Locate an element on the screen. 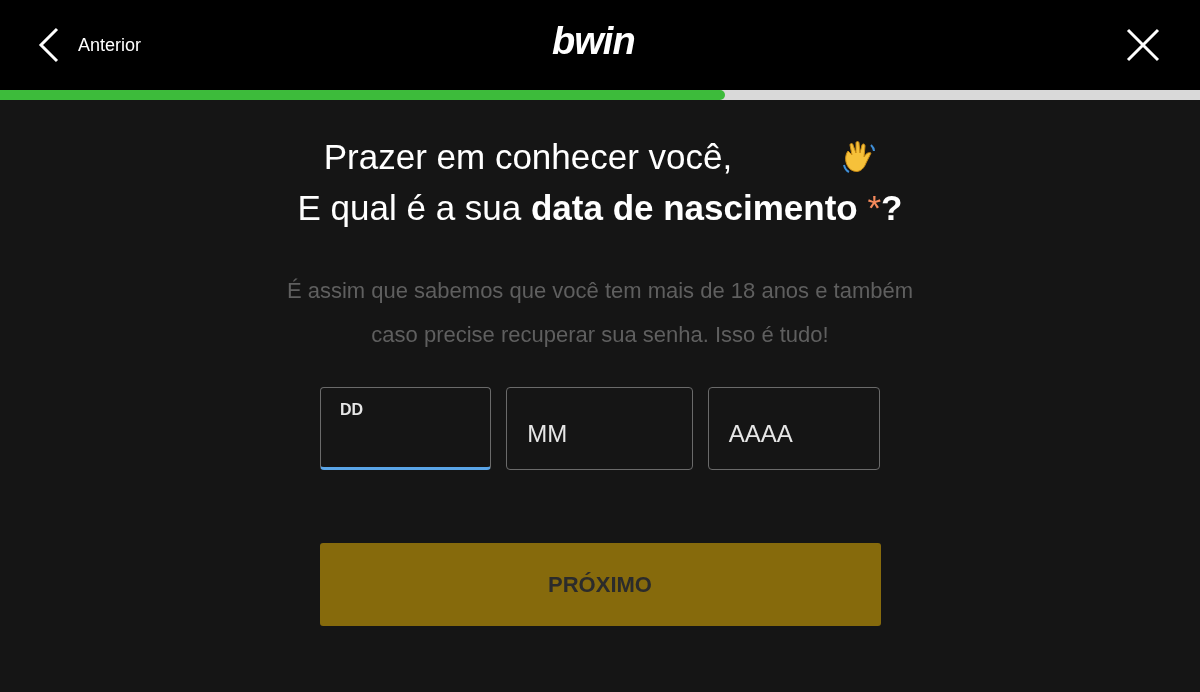  chevron-left-icon is located at coordinates (49, 45).